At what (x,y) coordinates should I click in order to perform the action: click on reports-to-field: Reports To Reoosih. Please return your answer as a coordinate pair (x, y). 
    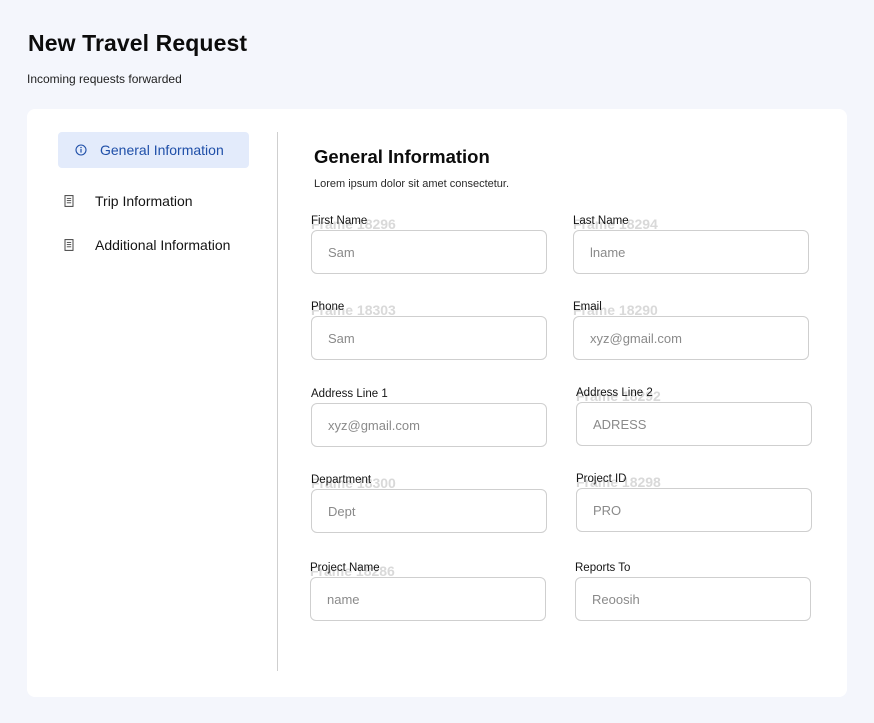
    Looking at the image, I should click on (693, 591).